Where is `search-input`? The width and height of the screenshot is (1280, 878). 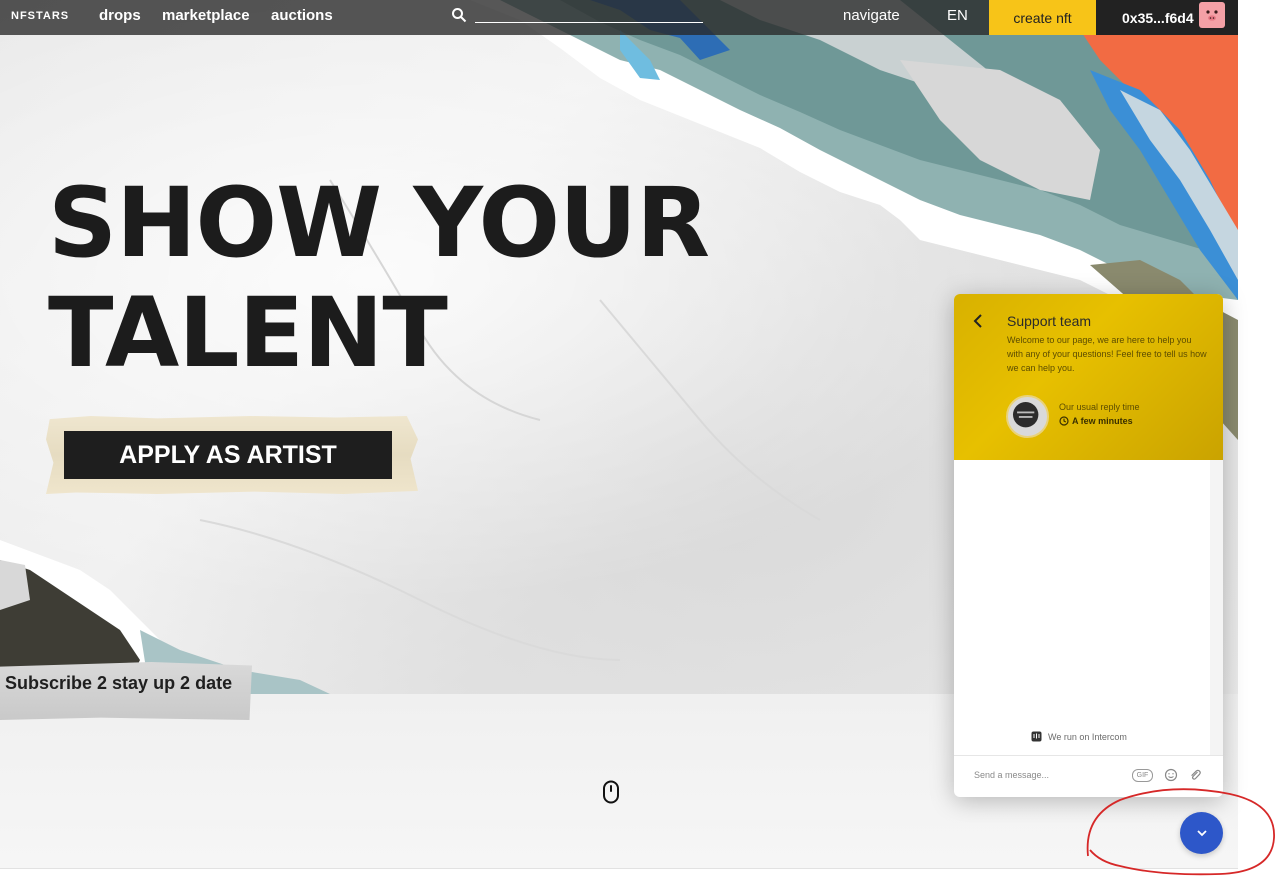 search-input is located at coordinates (589, 14).